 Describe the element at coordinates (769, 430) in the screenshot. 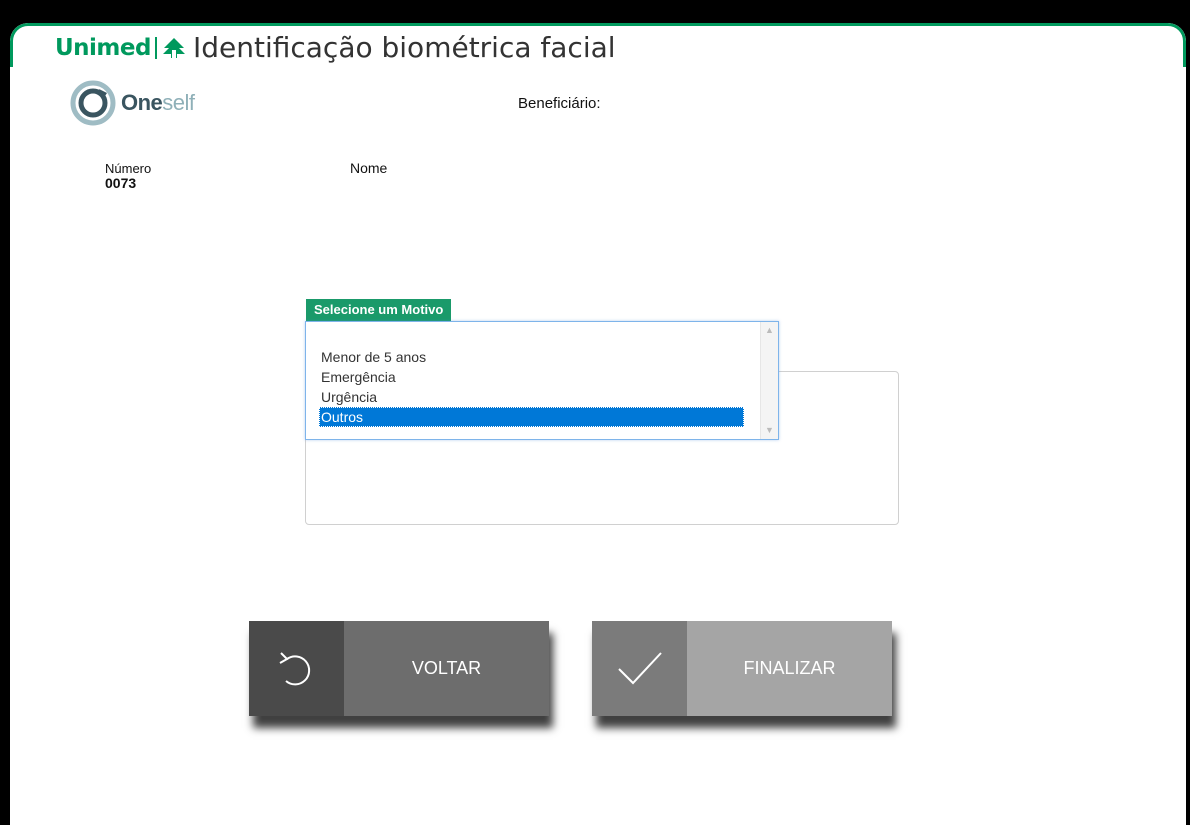

I see `scroll-down-icon: ▼` at that location.